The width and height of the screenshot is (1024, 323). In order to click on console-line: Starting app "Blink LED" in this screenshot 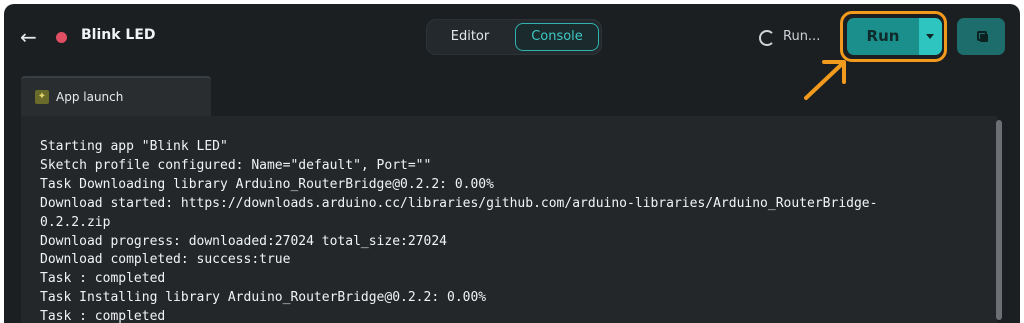, I will do `click(134, 146)`.